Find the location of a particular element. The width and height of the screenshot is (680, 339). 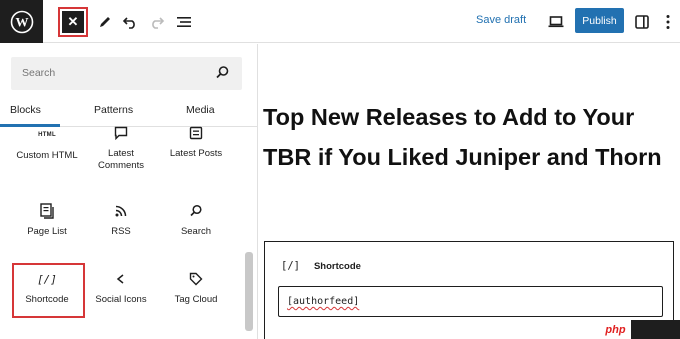

editor-toolbar: W ✕ Save draft Publish is located at coordinates (340, 21).